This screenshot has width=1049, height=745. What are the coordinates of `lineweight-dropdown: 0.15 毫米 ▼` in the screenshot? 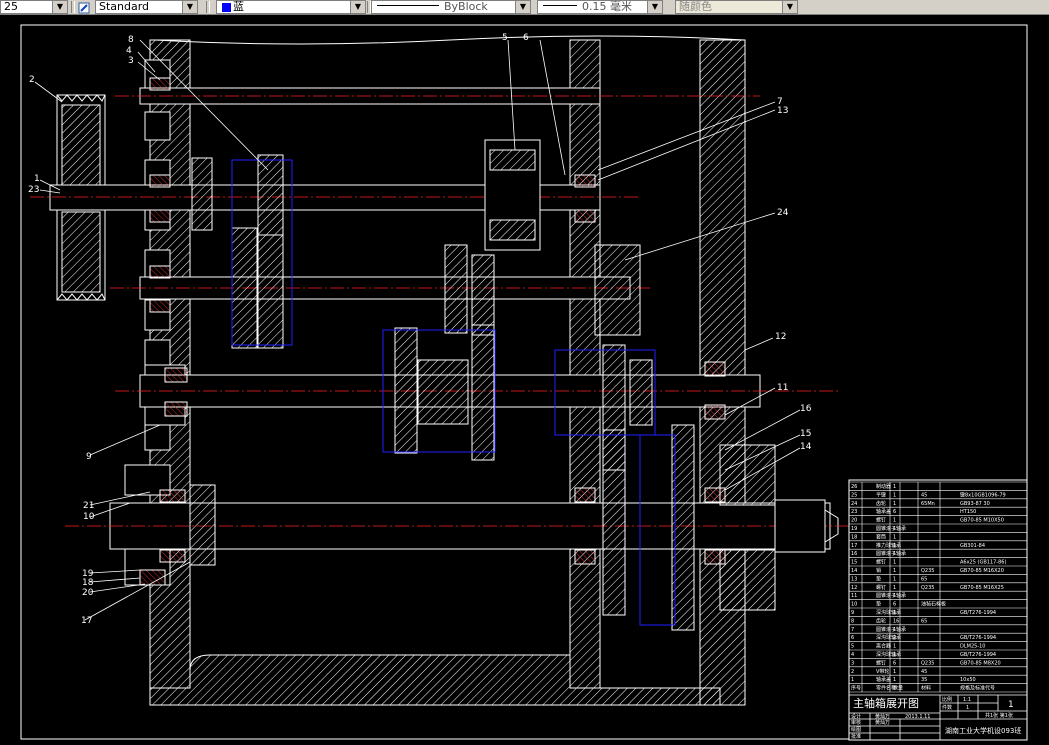 It's located at (600, 7).